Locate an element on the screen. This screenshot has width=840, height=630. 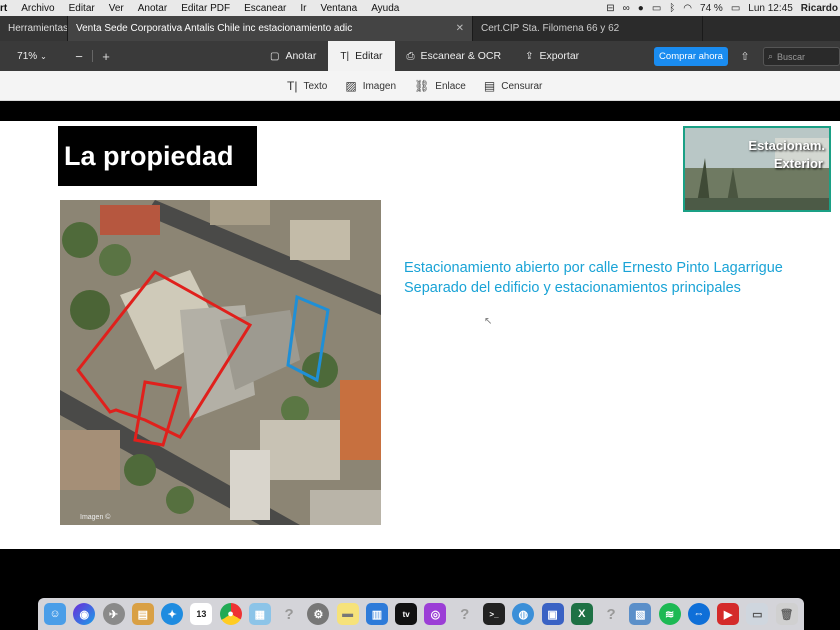
network-icon: ◍ is located at coordinates (523, 614).